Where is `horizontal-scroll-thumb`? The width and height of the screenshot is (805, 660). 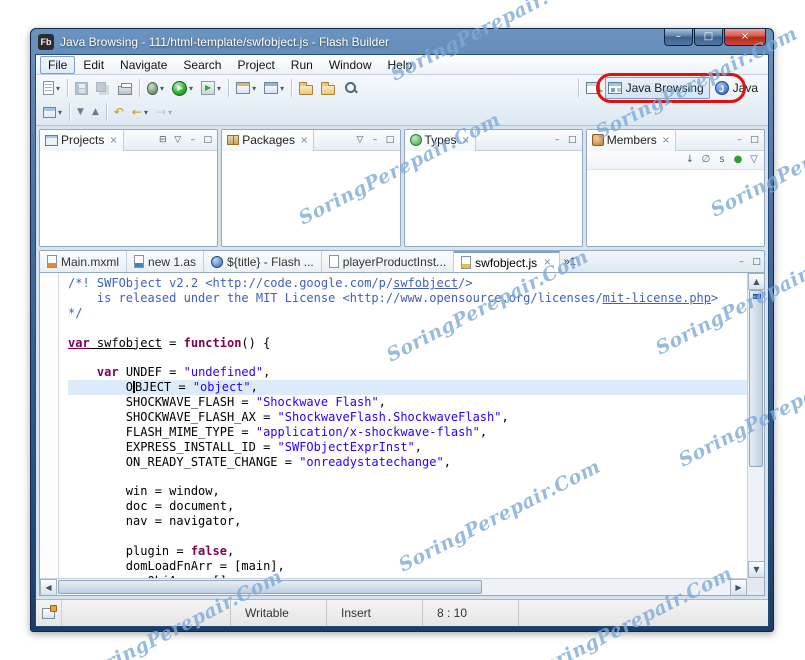
horizontal-scroll-thumb is located at coordinates (270, 587).